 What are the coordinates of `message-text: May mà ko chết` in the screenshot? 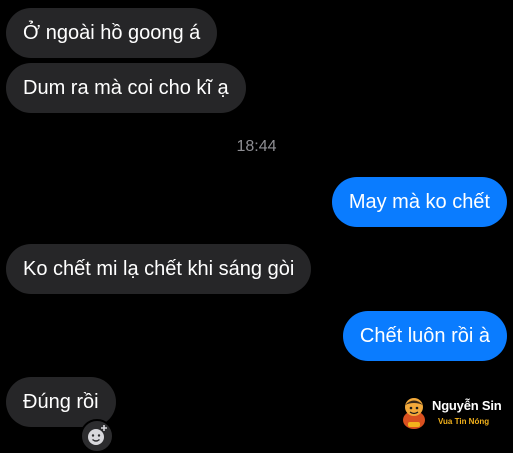 It's located at (419, 201).